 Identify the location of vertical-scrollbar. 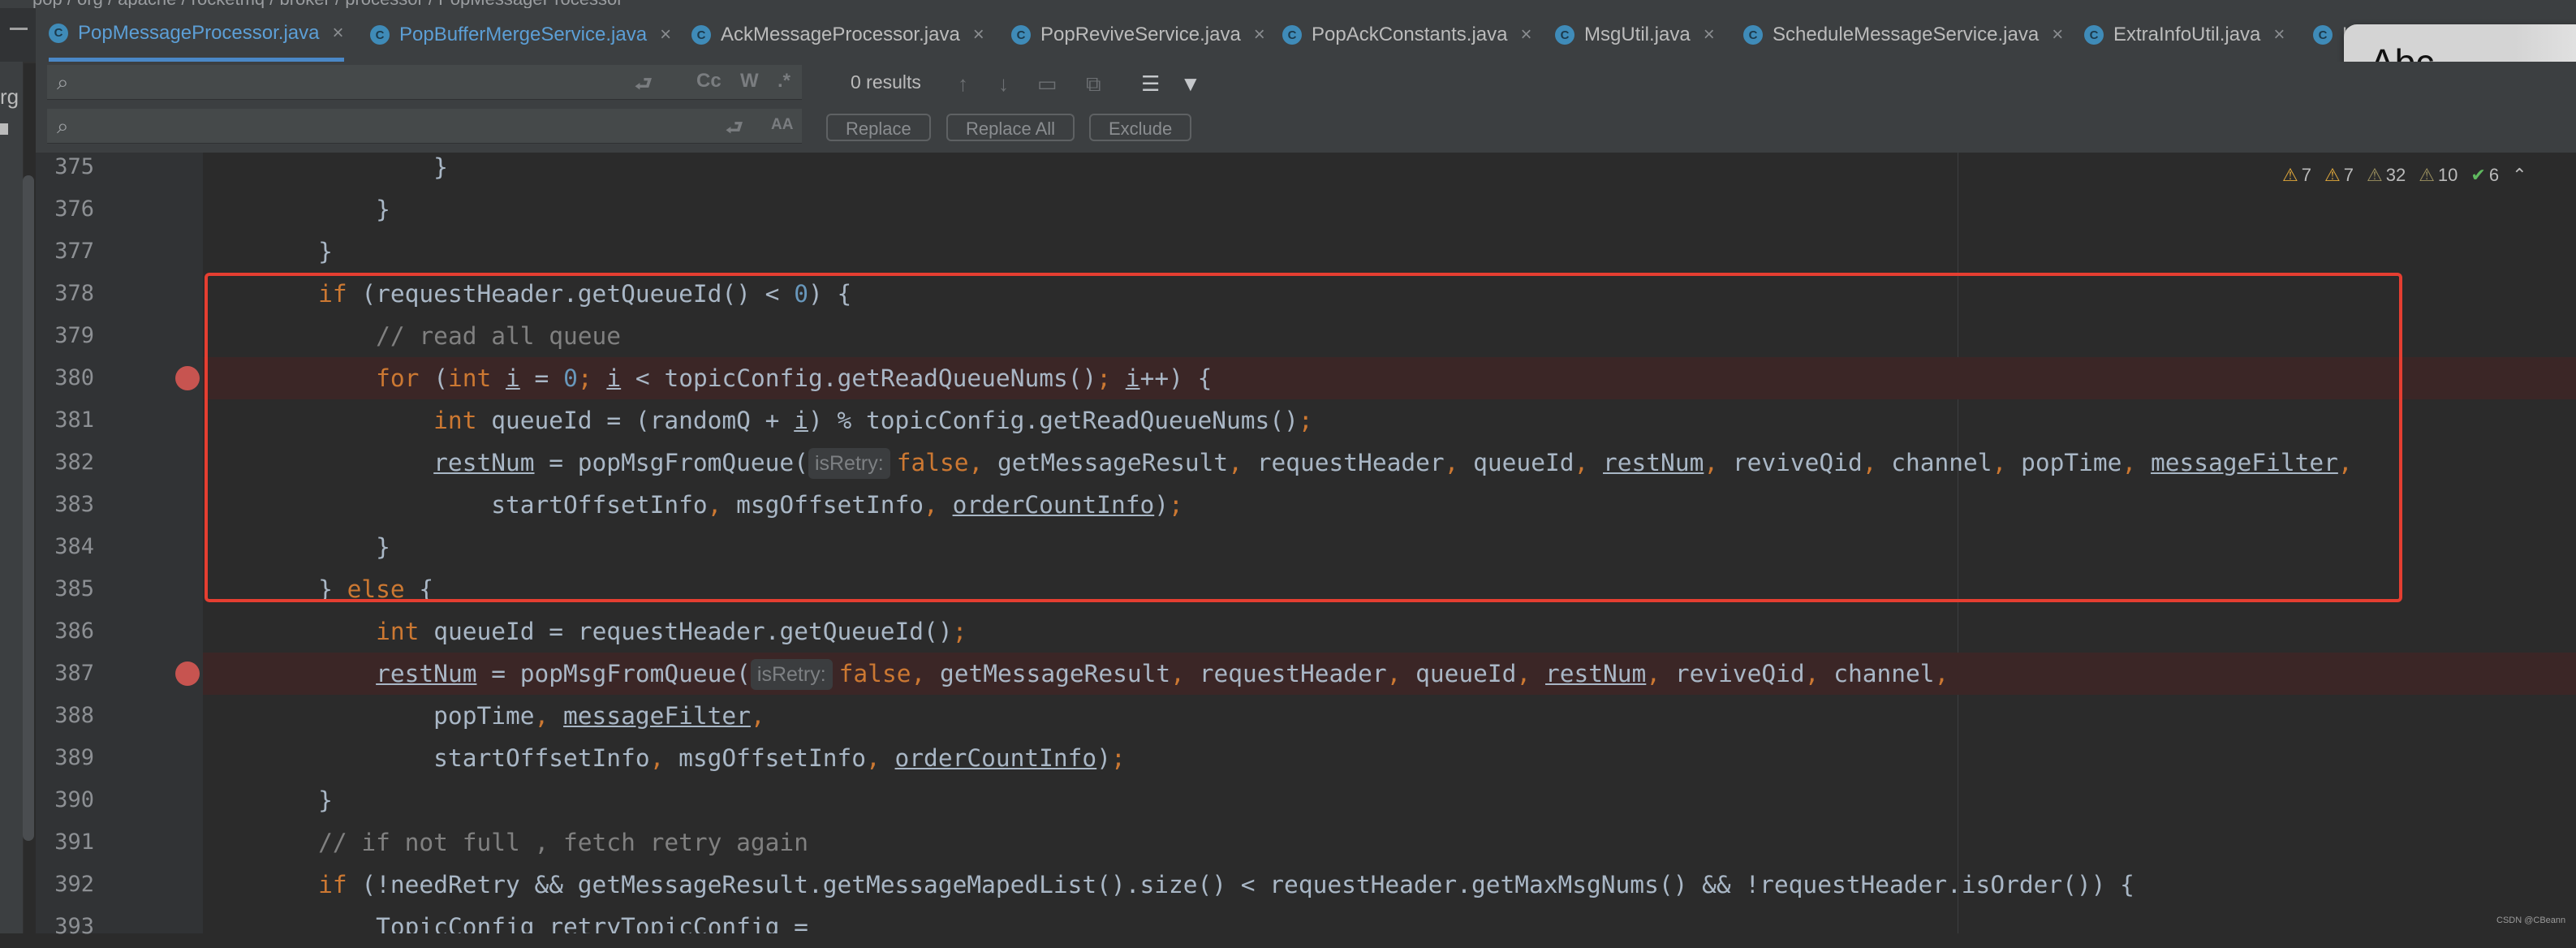
(29, 508).